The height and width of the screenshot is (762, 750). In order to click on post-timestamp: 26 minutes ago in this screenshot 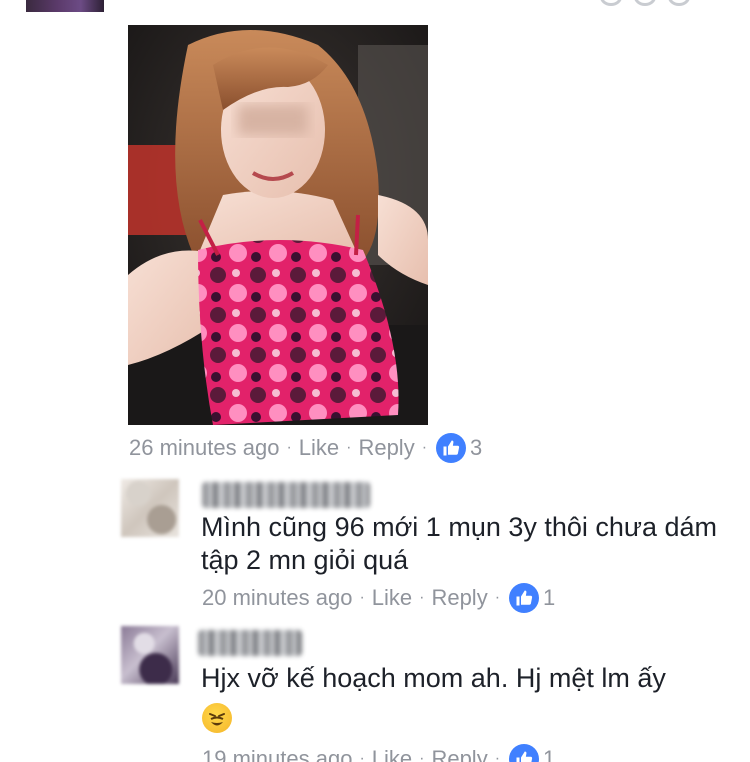, I will do `click(204, 447)`.